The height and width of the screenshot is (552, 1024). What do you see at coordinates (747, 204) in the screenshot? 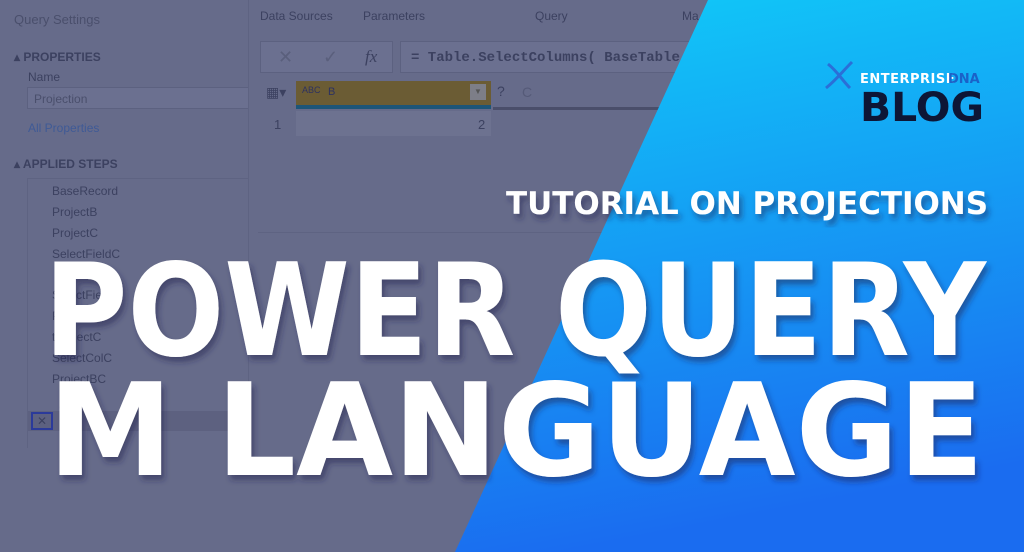
I see `kicker-title: TUTORIAL ON PROJECTIONS` at bounding box center [747, 204].